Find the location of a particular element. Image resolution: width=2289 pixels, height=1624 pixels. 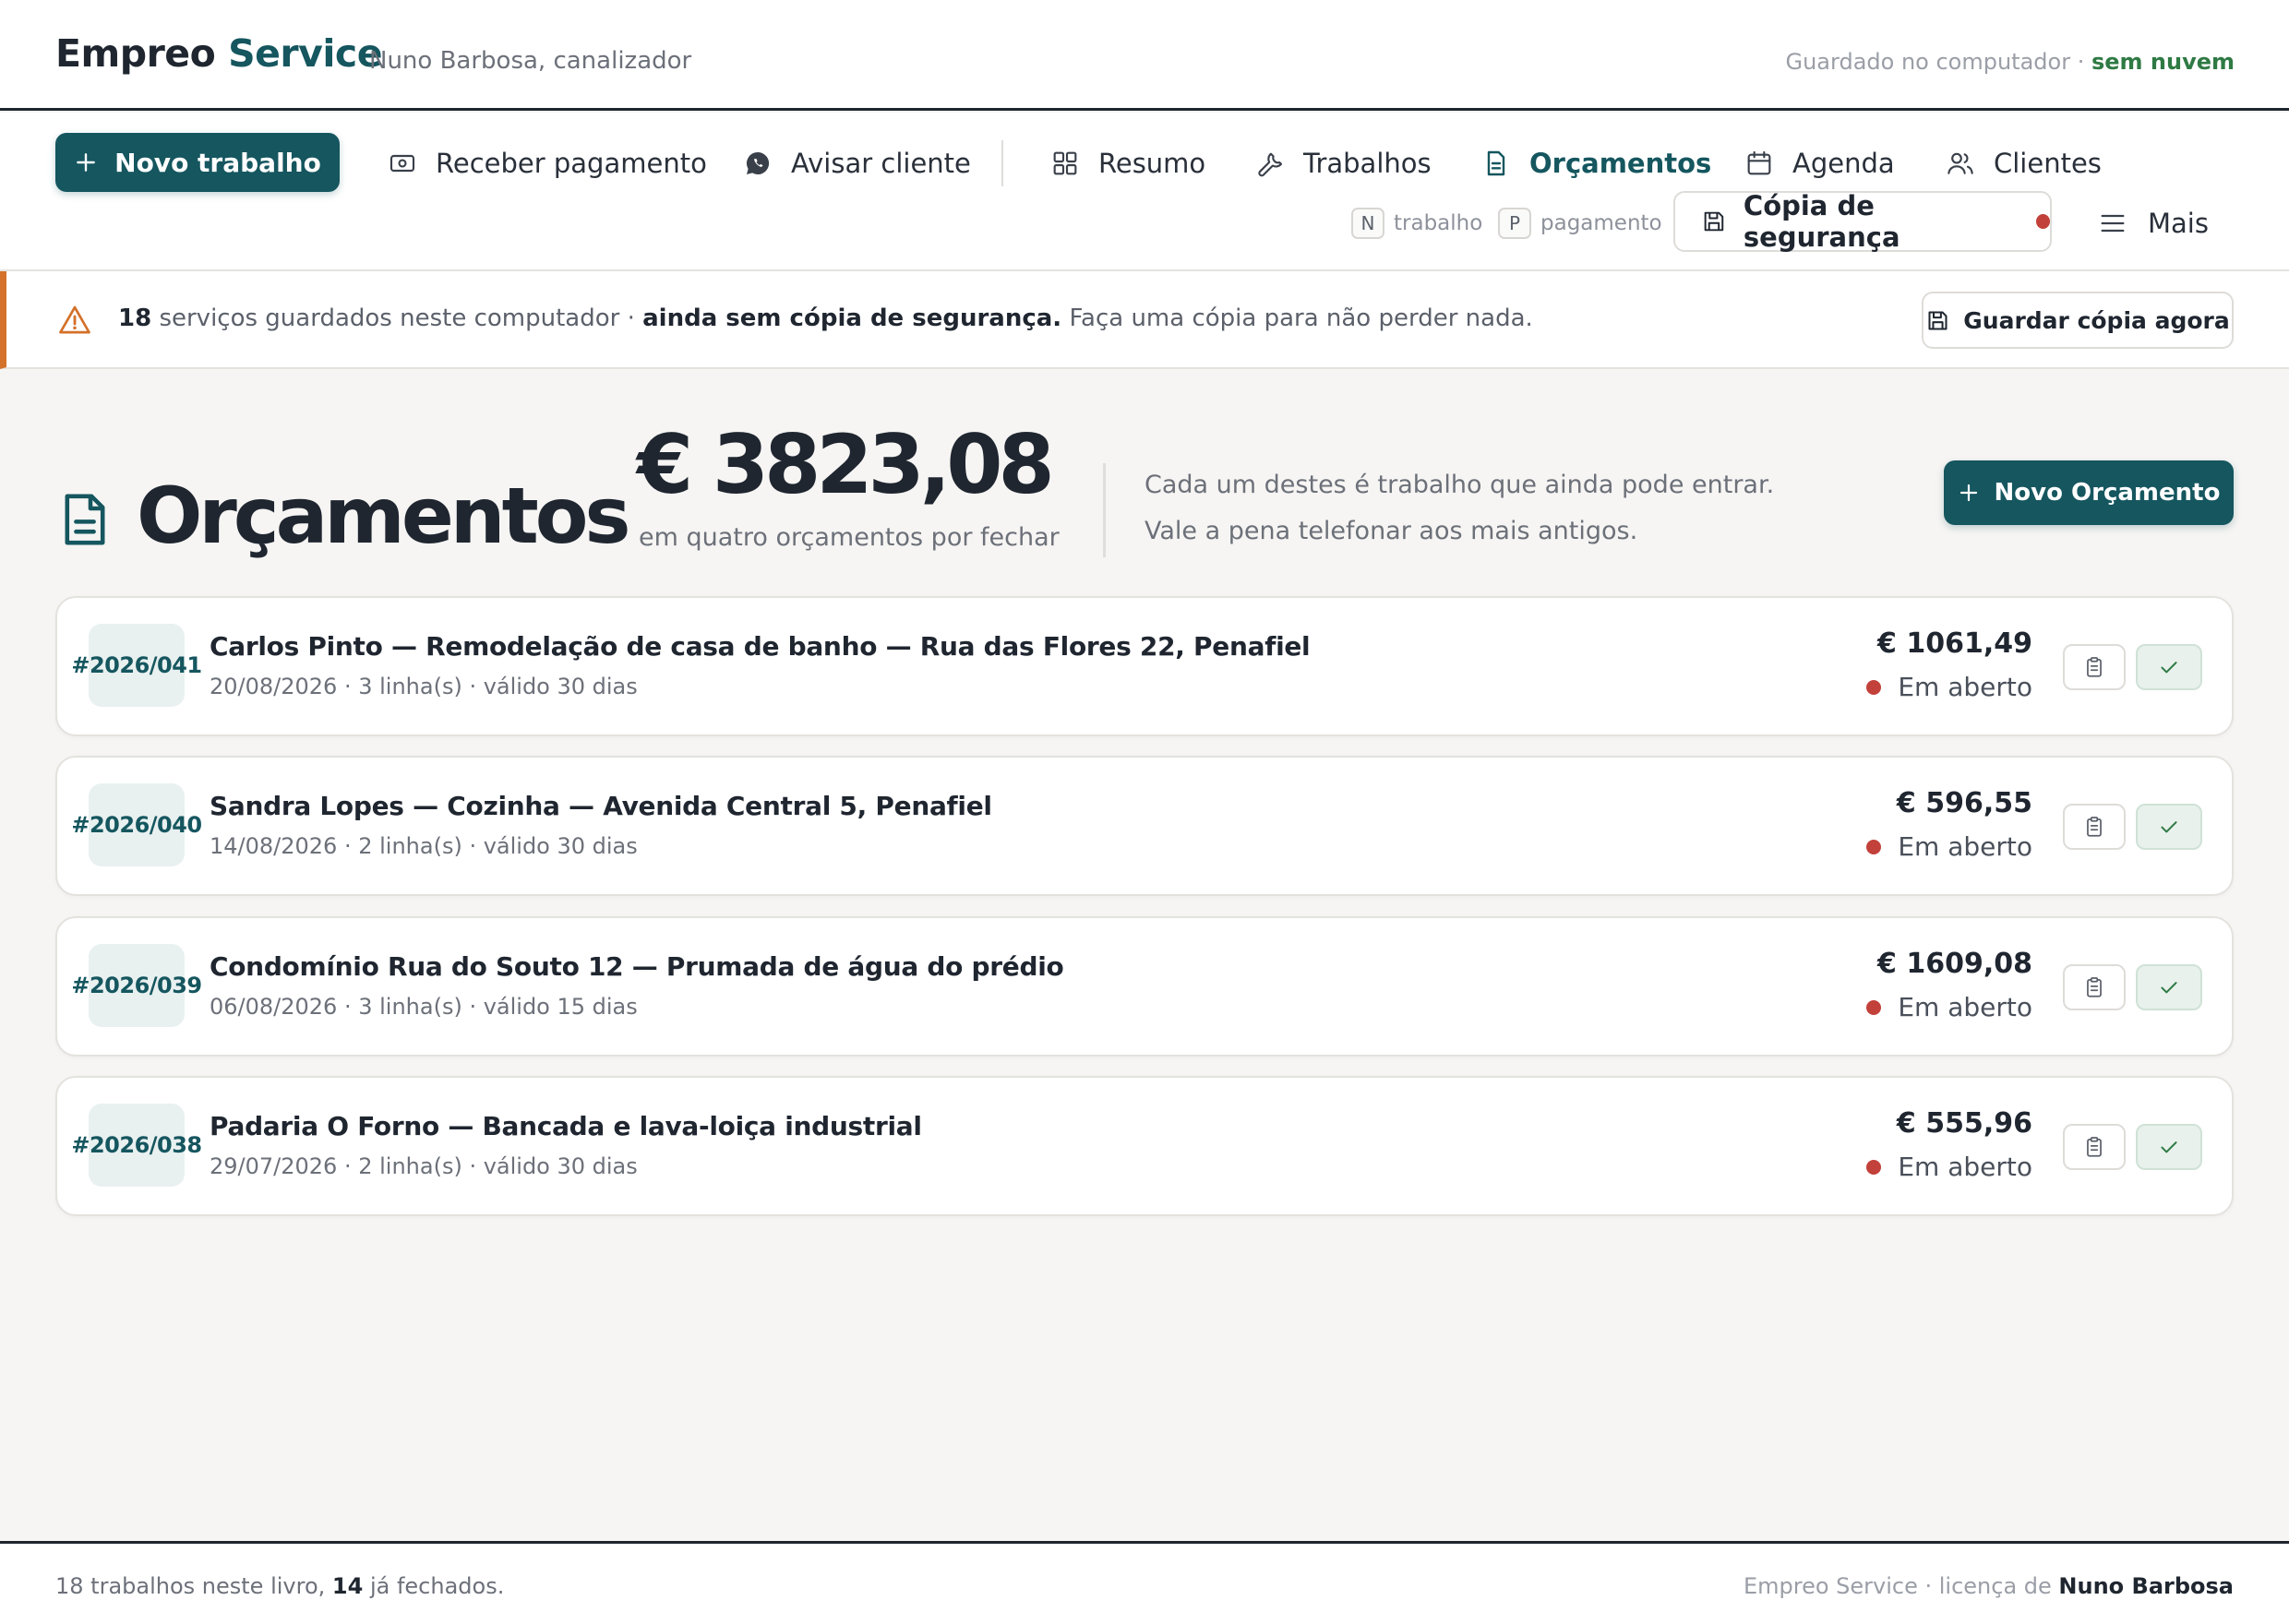

page-title: Orçamentos is located at coordinates (383, 516).